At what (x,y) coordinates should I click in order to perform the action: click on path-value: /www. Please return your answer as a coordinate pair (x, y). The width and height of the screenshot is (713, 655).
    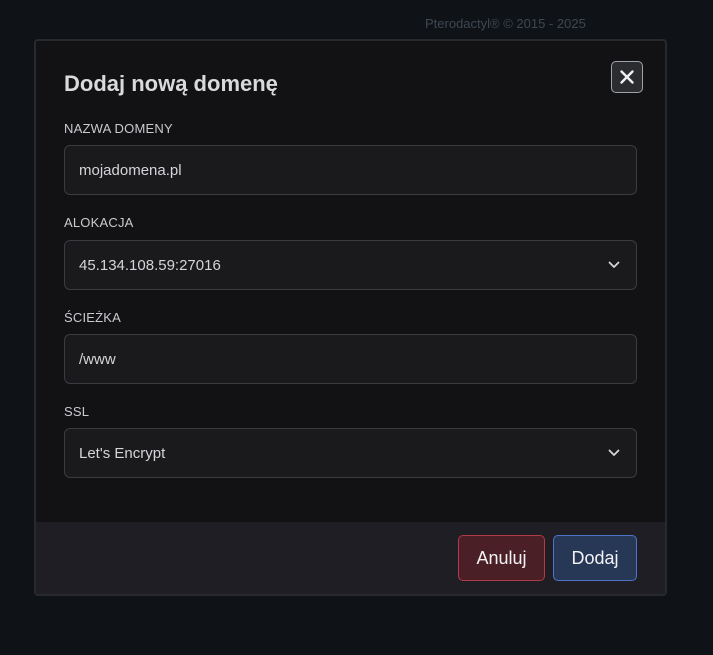
    Looking at the image, I should click on (97, 359).